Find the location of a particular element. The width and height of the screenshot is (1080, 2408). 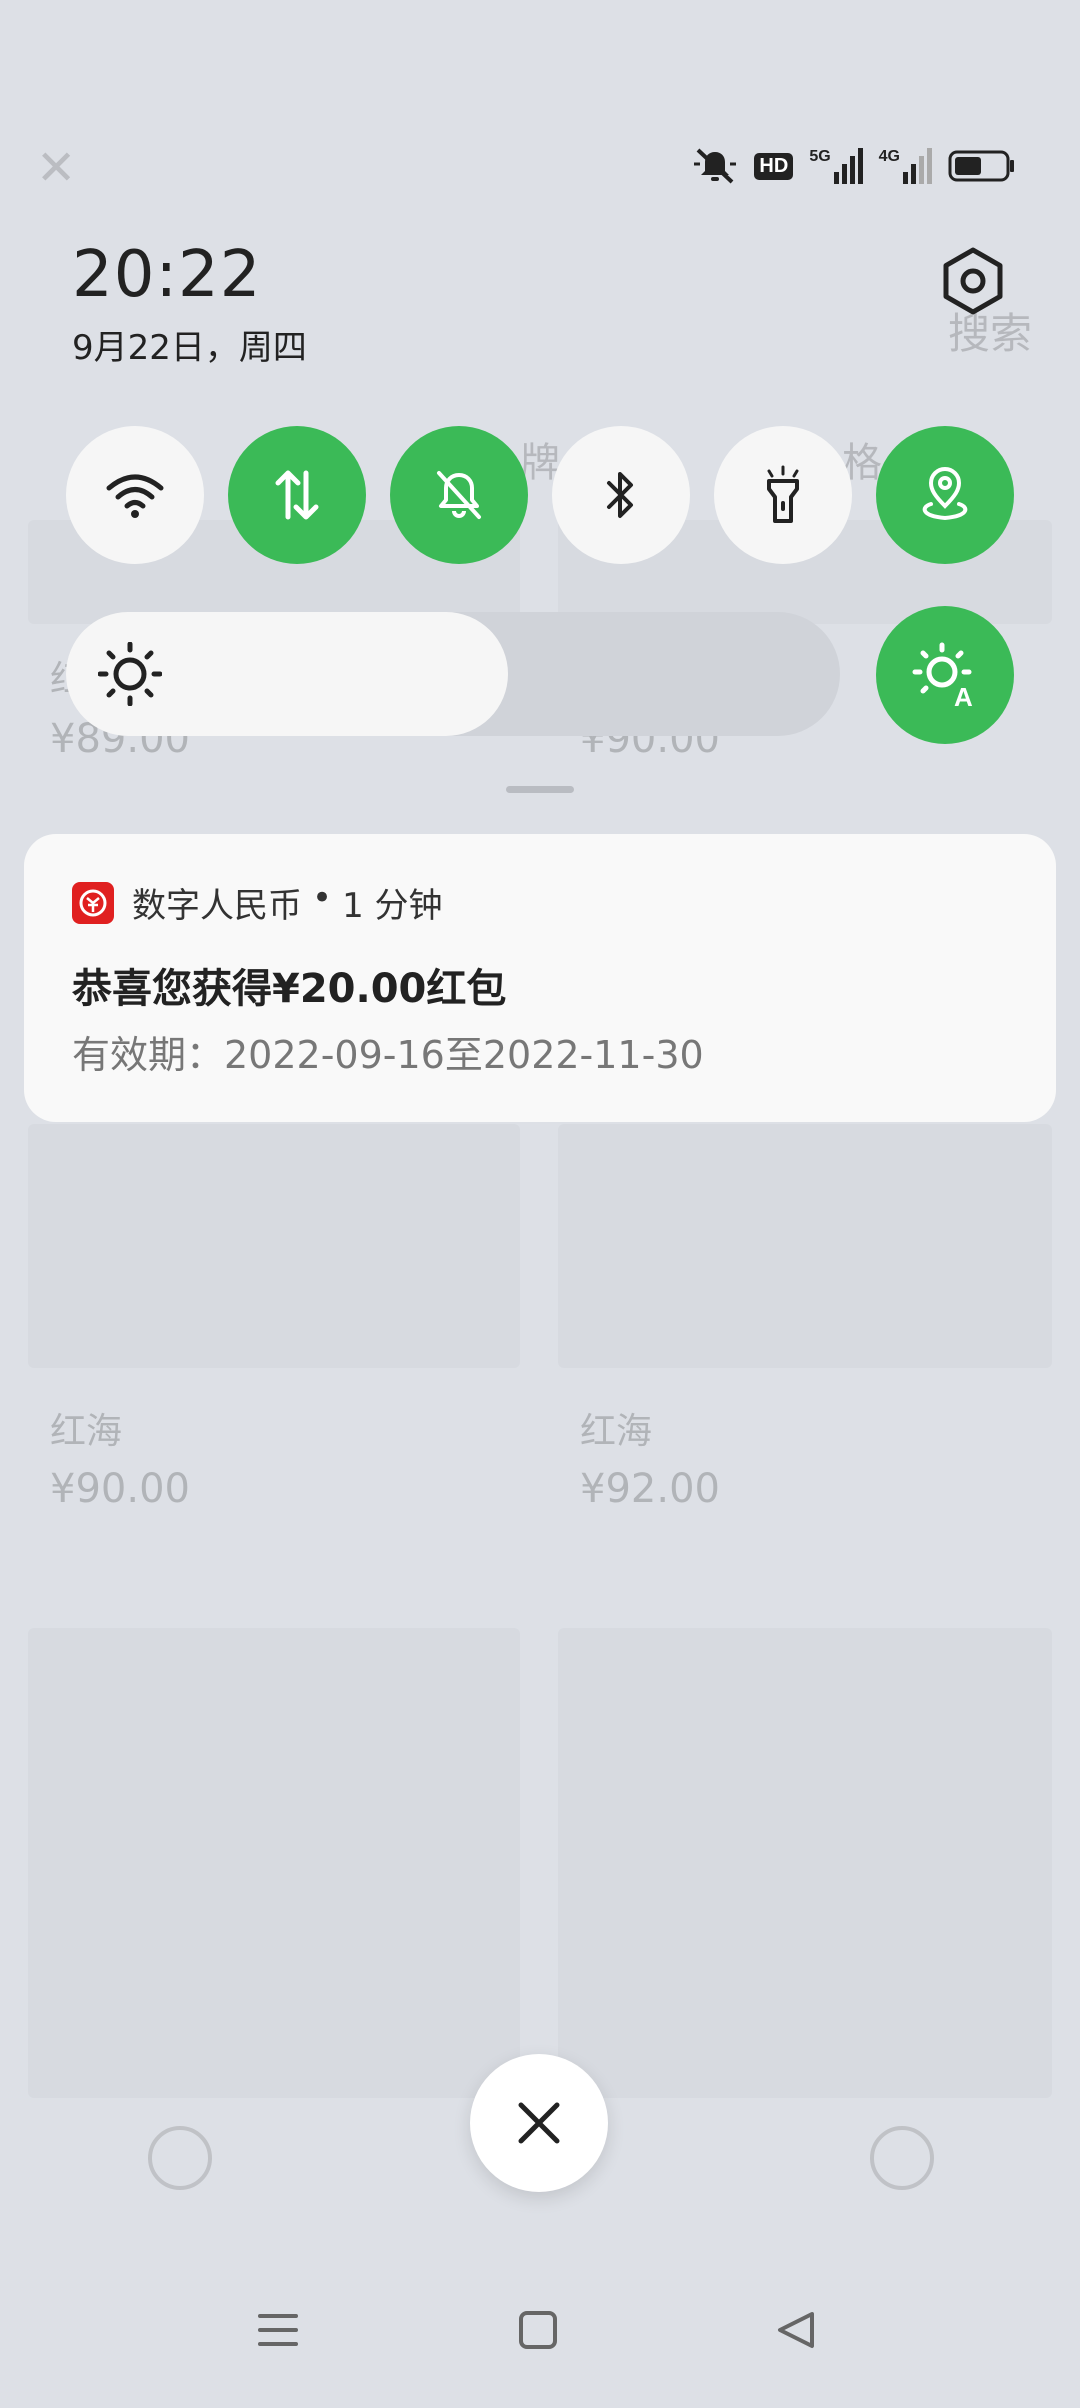

auto-brightness-icon: A is located at coordinates (942, 675).